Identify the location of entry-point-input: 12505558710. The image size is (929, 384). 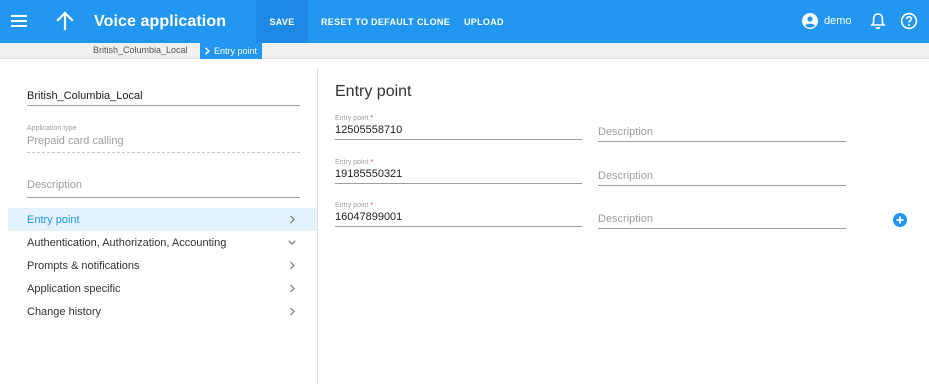
(458, 132).